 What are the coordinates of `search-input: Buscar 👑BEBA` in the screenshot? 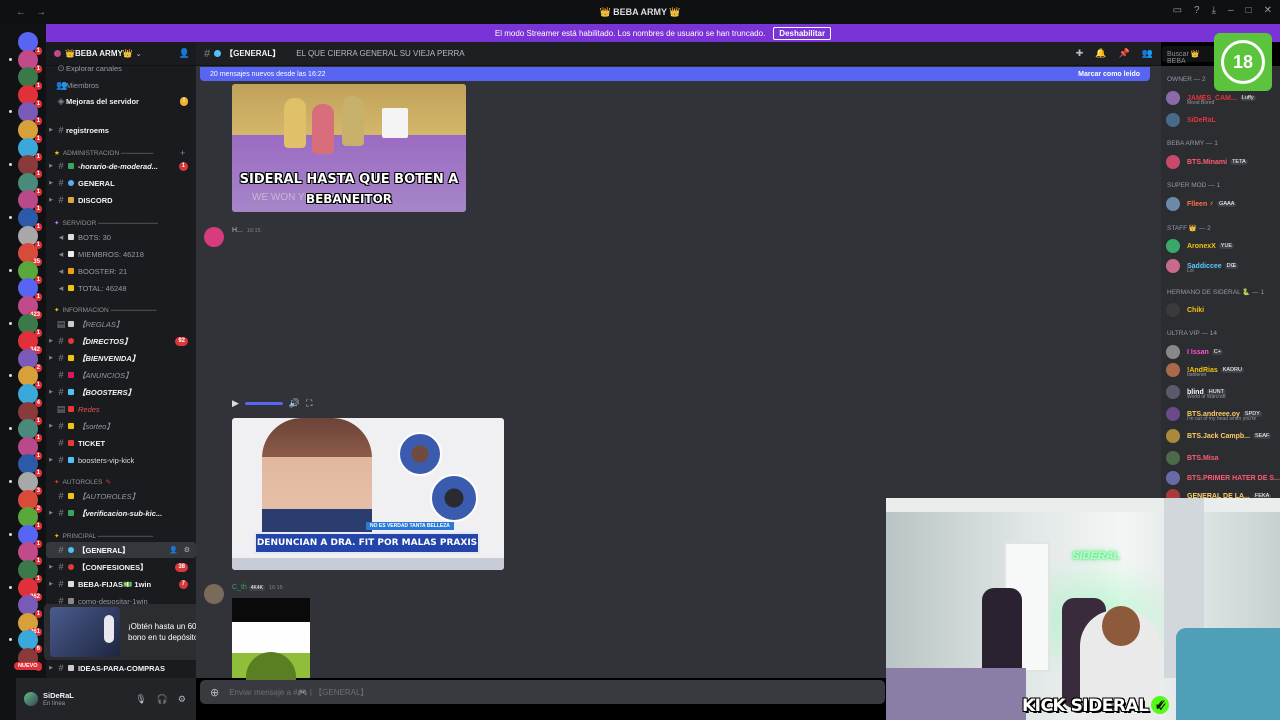 It's located at (1192, 55).